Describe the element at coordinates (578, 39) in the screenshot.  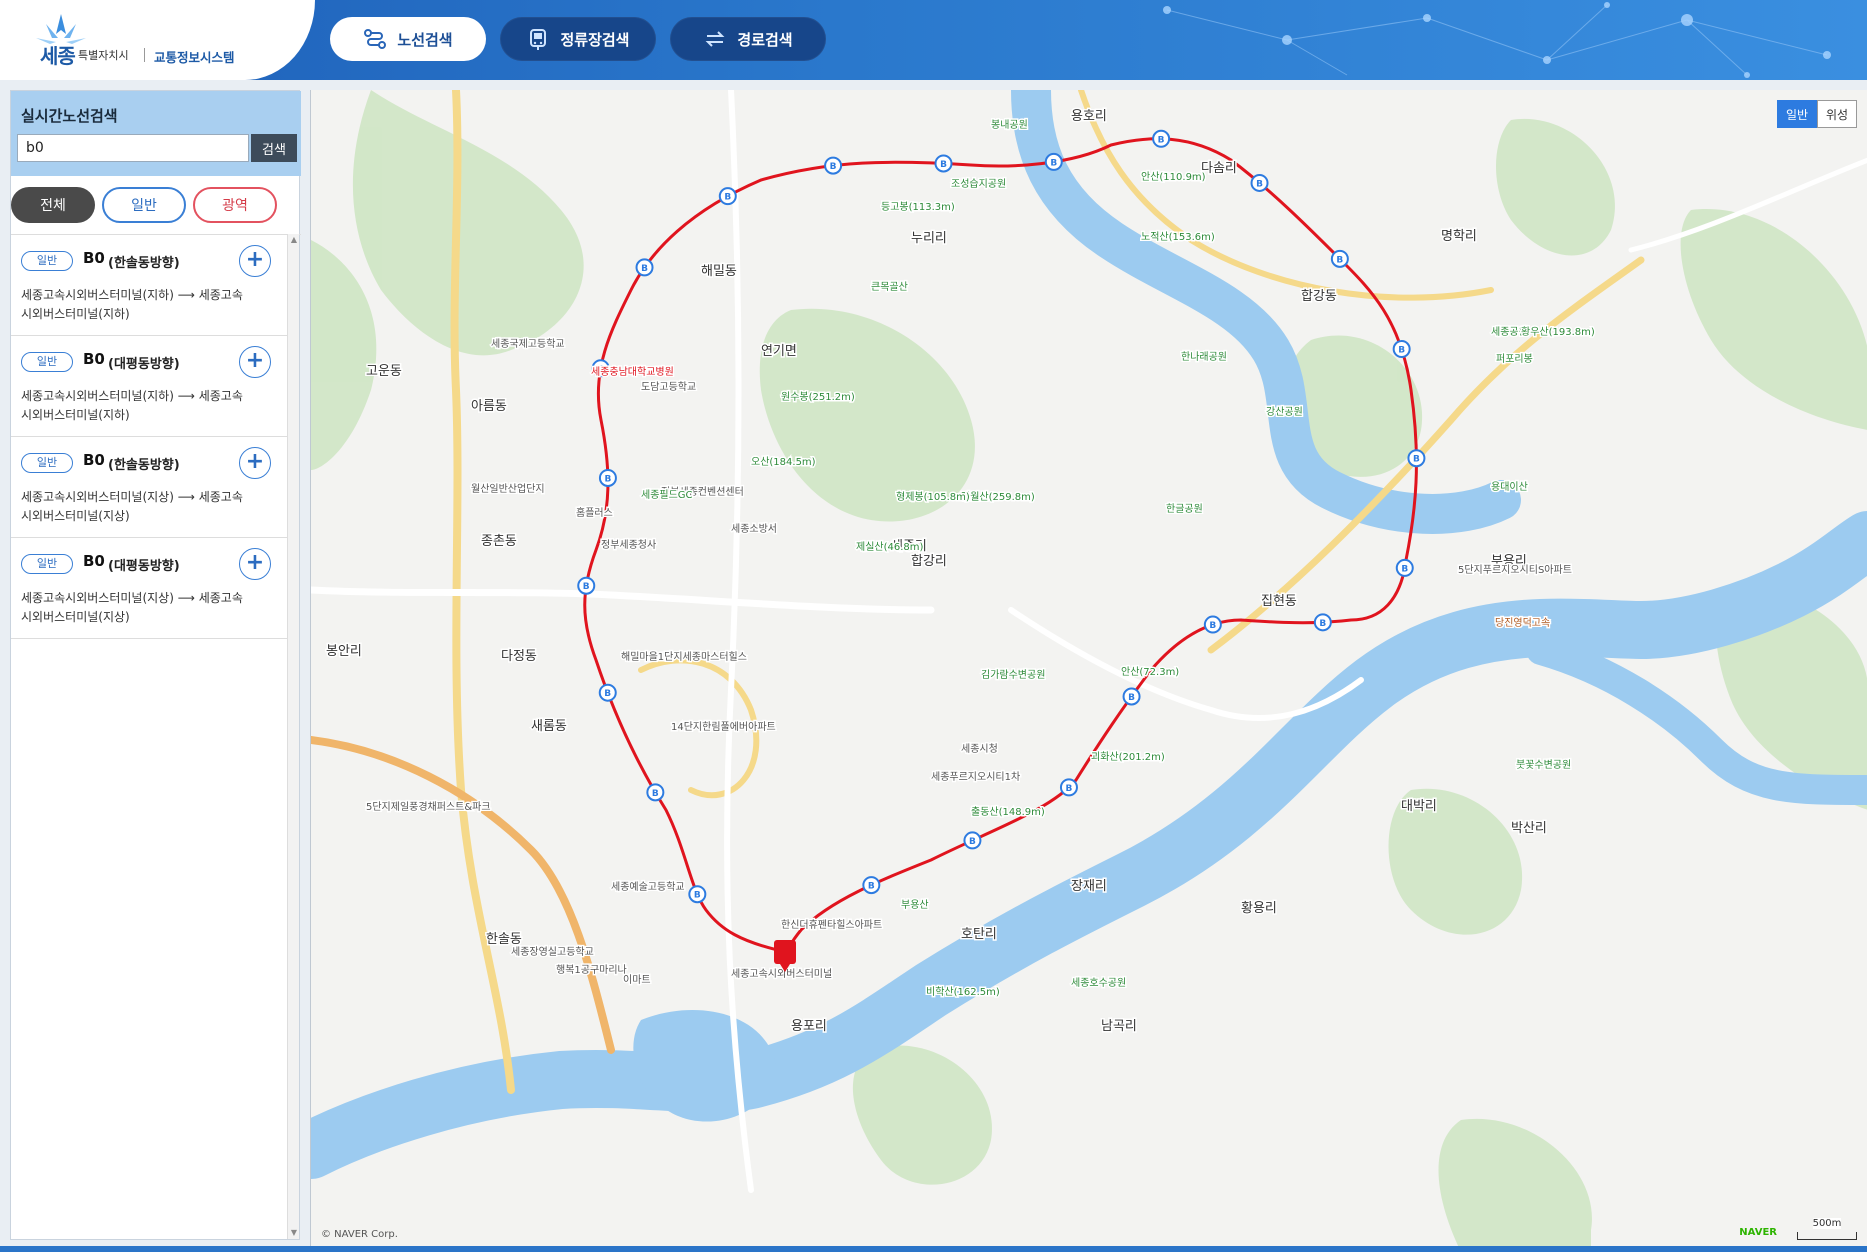
I see `tab-stop-search: 정류장검색` at that location.